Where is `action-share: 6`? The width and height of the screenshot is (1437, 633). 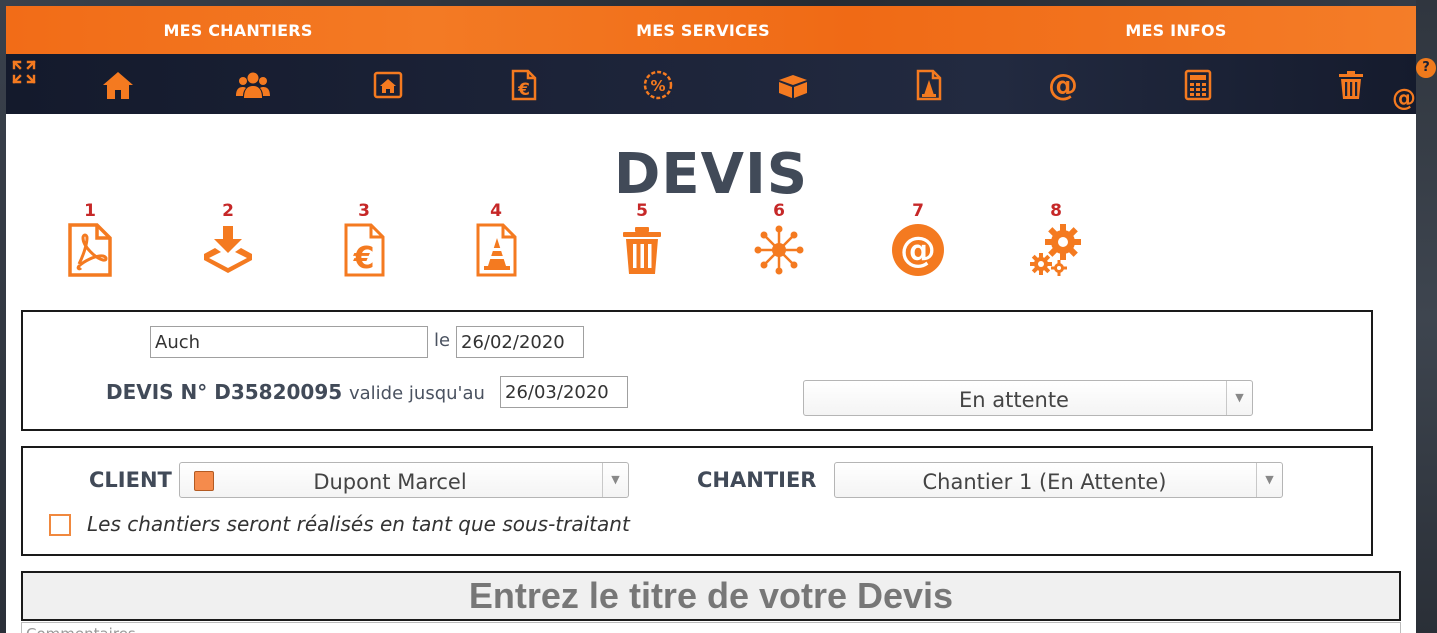 action-share: 6 is located at coordinates (779, 239).